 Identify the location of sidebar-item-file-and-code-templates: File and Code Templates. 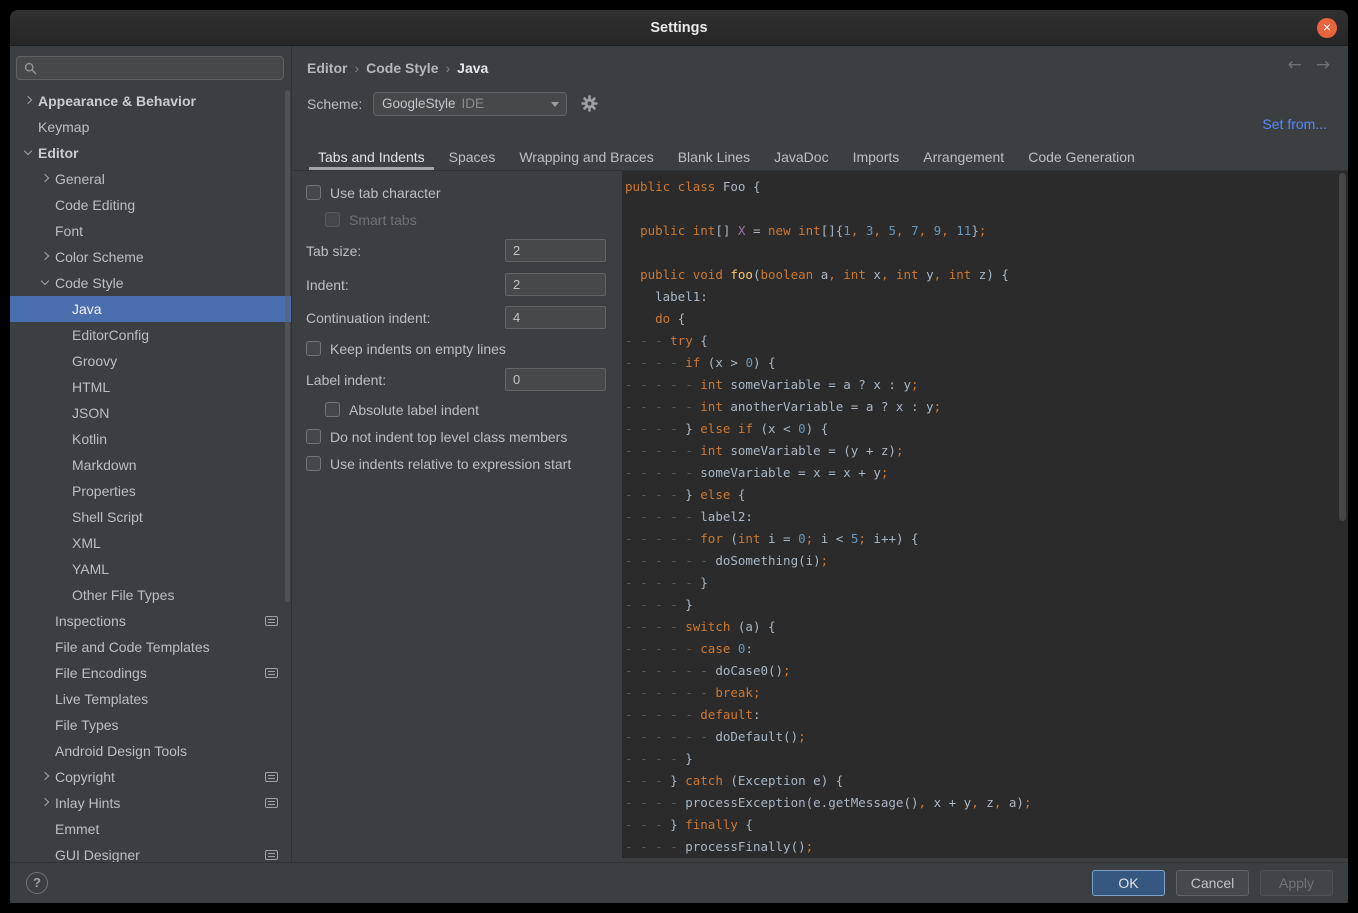
(150, 647).